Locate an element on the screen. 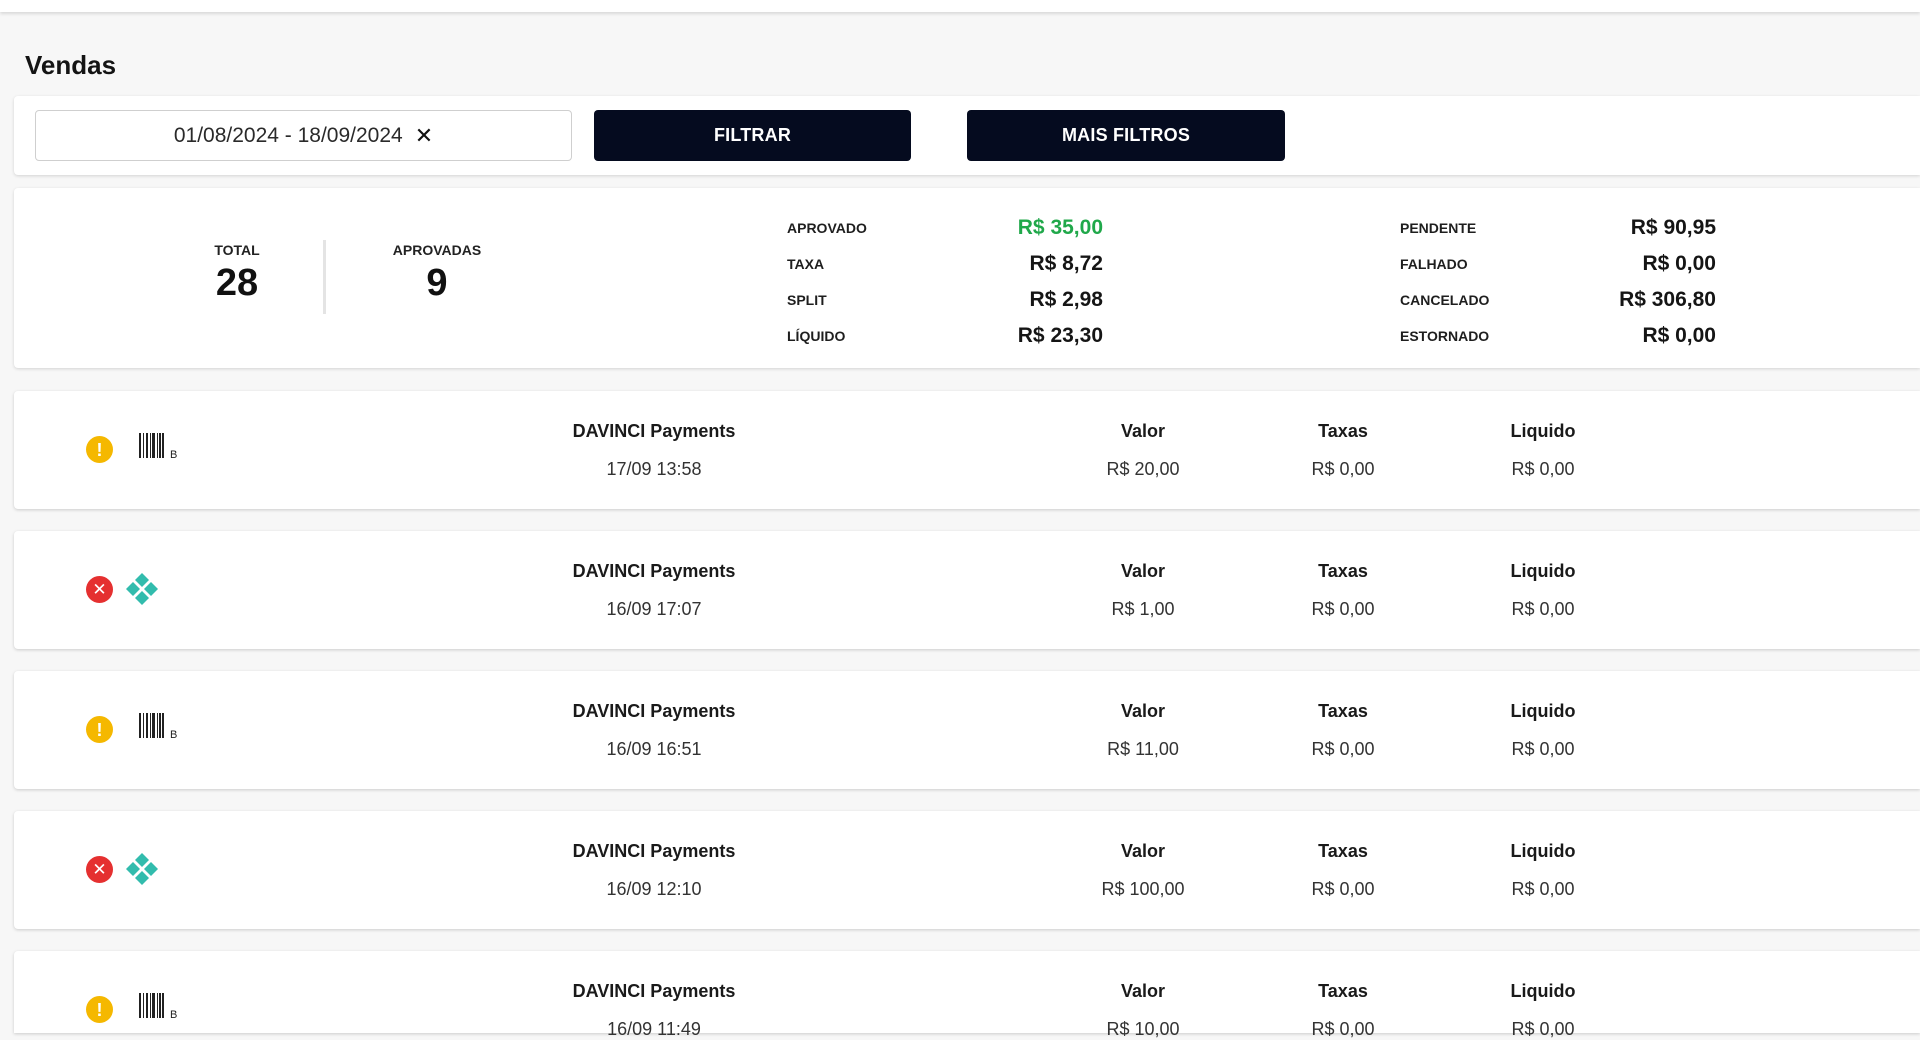 The image size is (1920, 1040). date-range-field: 01/08/2024 - 18/09/2024 ✕ is located at coordinates (303, 135).